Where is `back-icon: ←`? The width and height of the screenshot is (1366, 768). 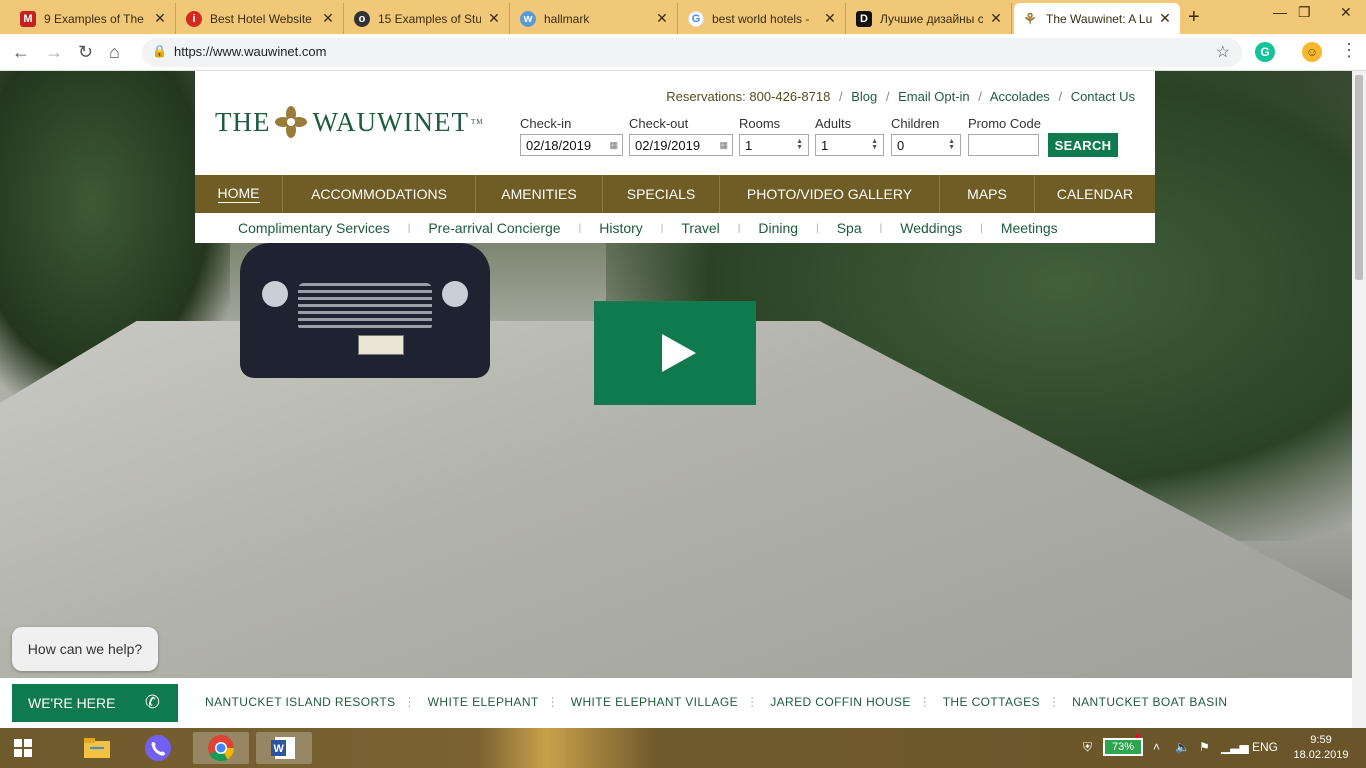 back-icon: ← is located at coordinates (21, 52).